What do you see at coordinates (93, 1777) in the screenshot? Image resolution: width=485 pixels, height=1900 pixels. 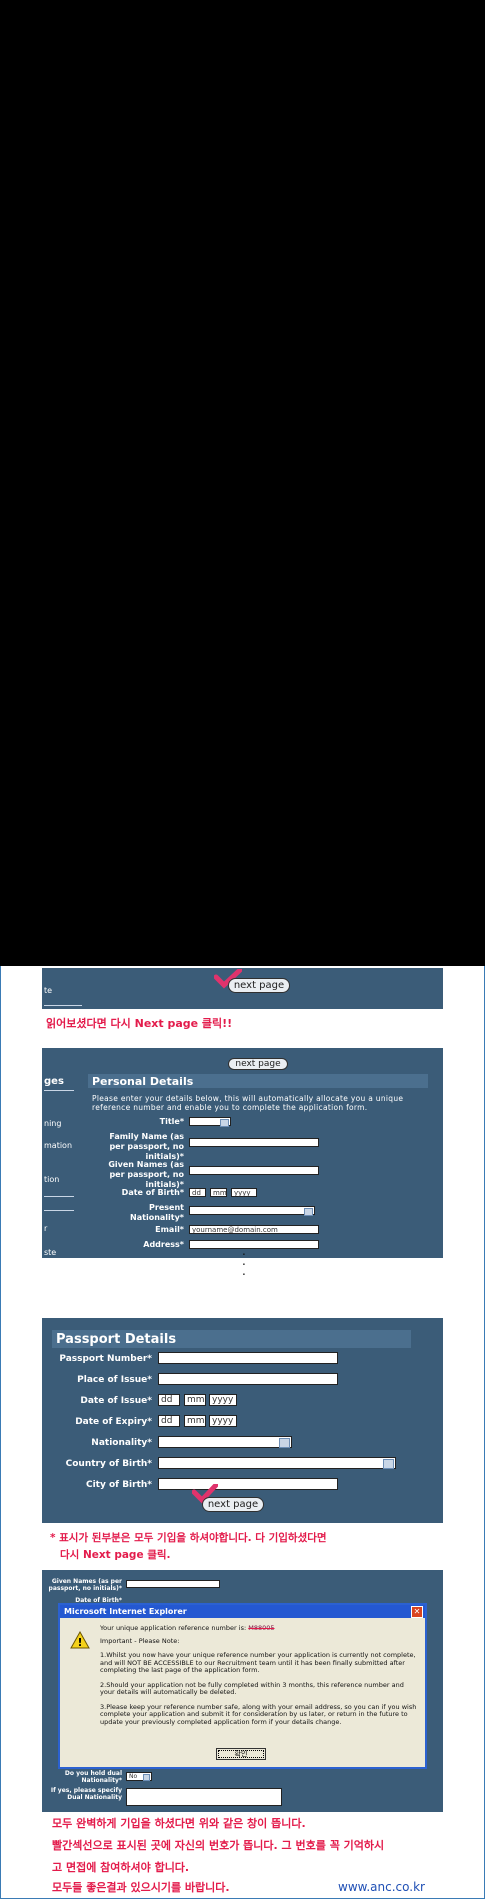 I see `dual-nationality-label: Do you hold dual Nationality*` at bounding box center [93, 1777].